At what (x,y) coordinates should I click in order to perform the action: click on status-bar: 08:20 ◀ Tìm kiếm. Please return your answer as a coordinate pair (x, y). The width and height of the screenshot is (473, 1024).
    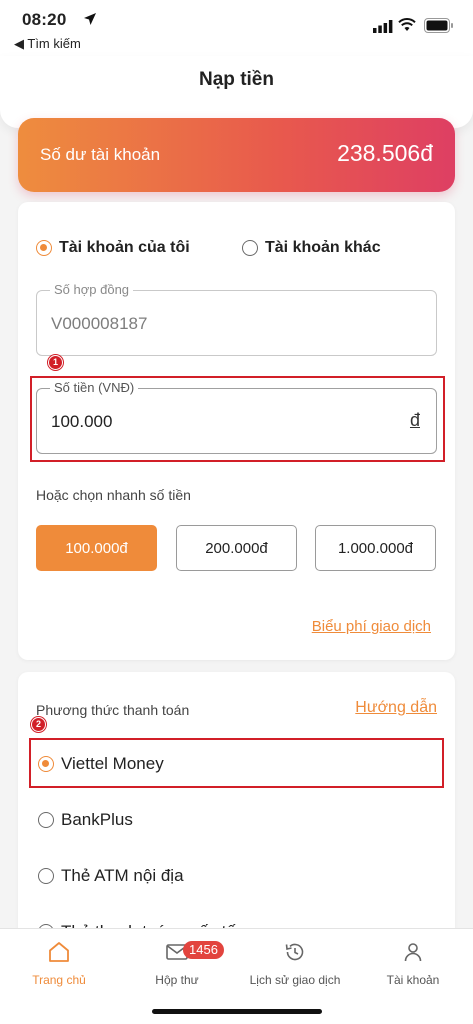
    Looking at the image, I should click on (236, 28).